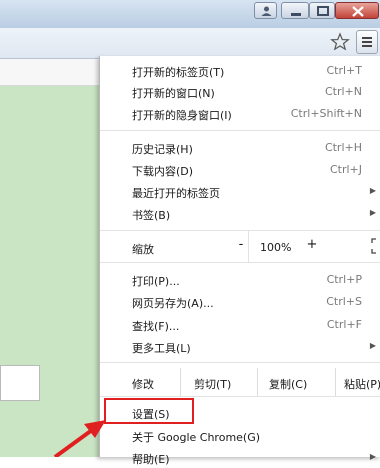 The height and width of the screenshot is (468, 380). What do you see at coordinates (344, 301) in the screenshot?
I see `menu-item-shortcut: Ctrl+S` at bounding box center [344, 301].